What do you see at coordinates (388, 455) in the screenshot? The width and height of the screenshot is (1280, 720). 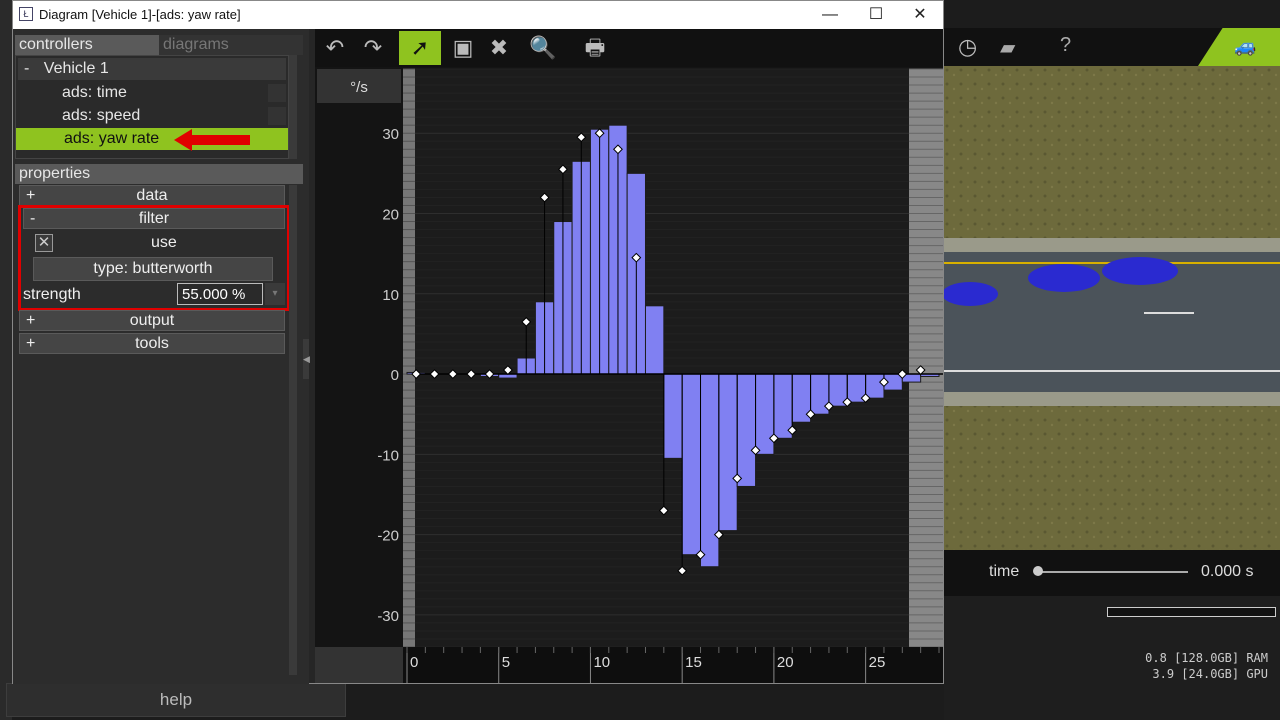 I see `y-tick-label: -10` at bounding box center [388, 455].